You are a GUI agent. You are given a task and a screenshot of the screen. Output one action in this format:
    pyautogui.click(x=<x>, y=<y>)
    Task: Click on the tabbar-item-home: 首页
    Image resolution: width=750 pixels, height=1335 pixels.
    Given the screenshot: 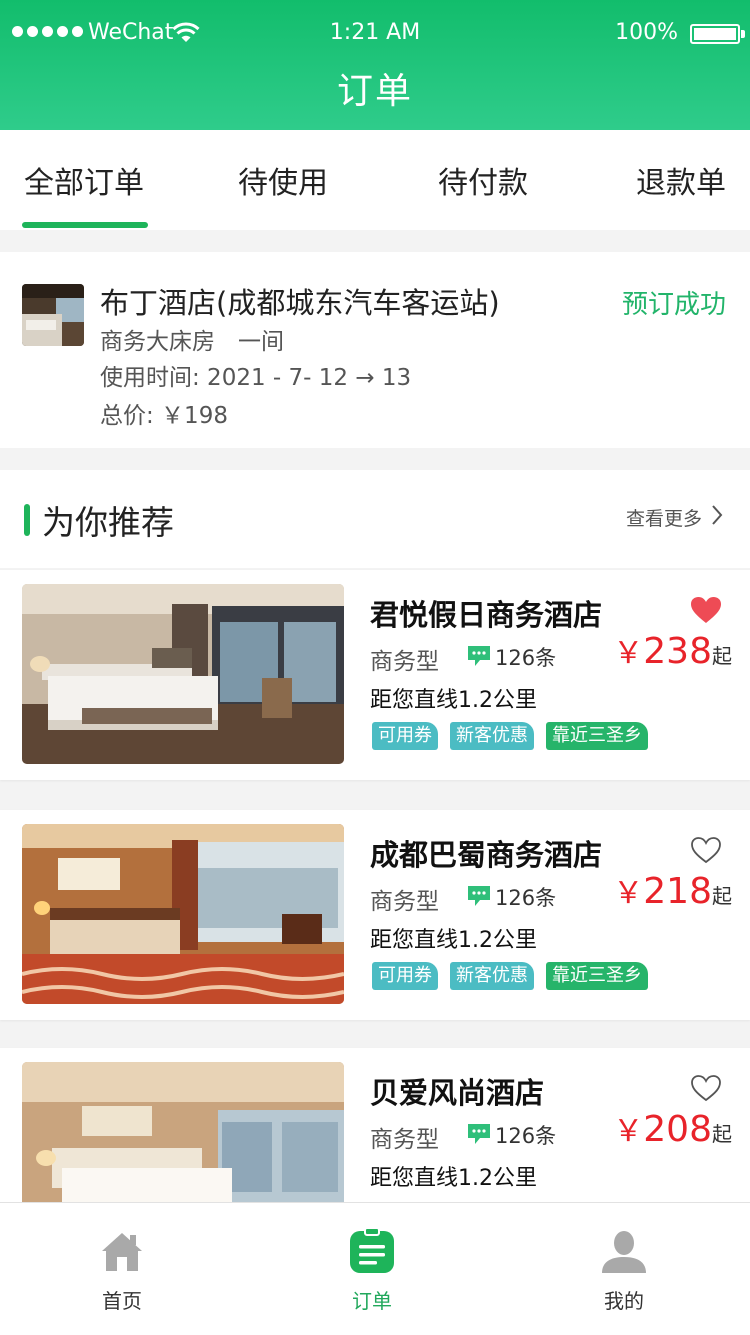 What is the action you would take?
    pyautogui.click(x=122, y=1269)
    